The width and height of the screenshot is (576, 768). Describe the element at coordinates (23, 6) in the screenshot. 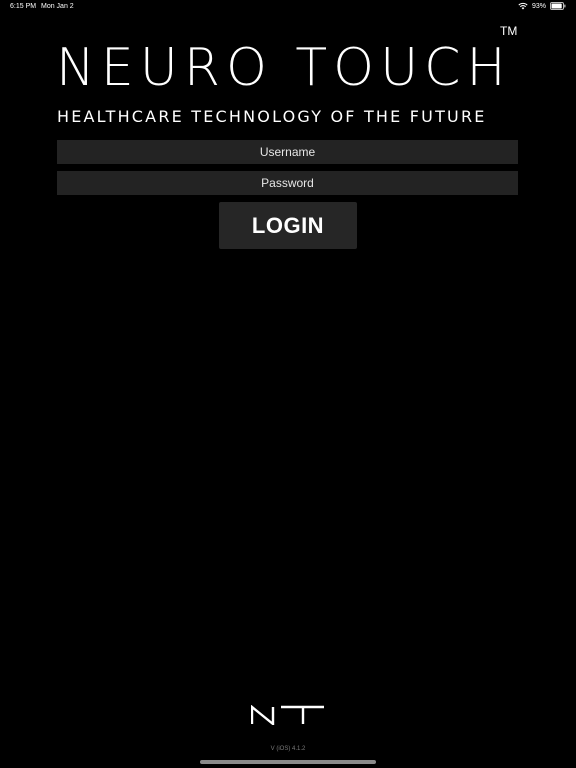

I see `status-time: 6:15 PM` at that location.